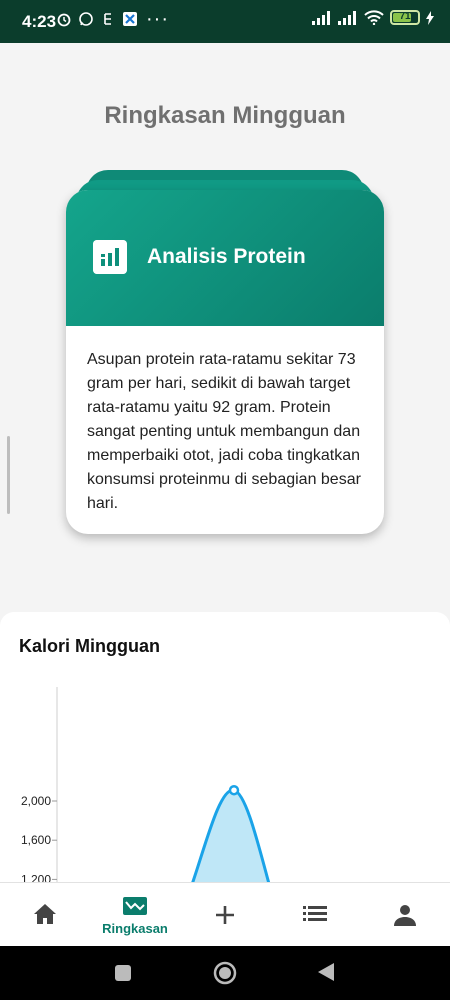  I want to click on battery-level: 71, so click(405, 16).